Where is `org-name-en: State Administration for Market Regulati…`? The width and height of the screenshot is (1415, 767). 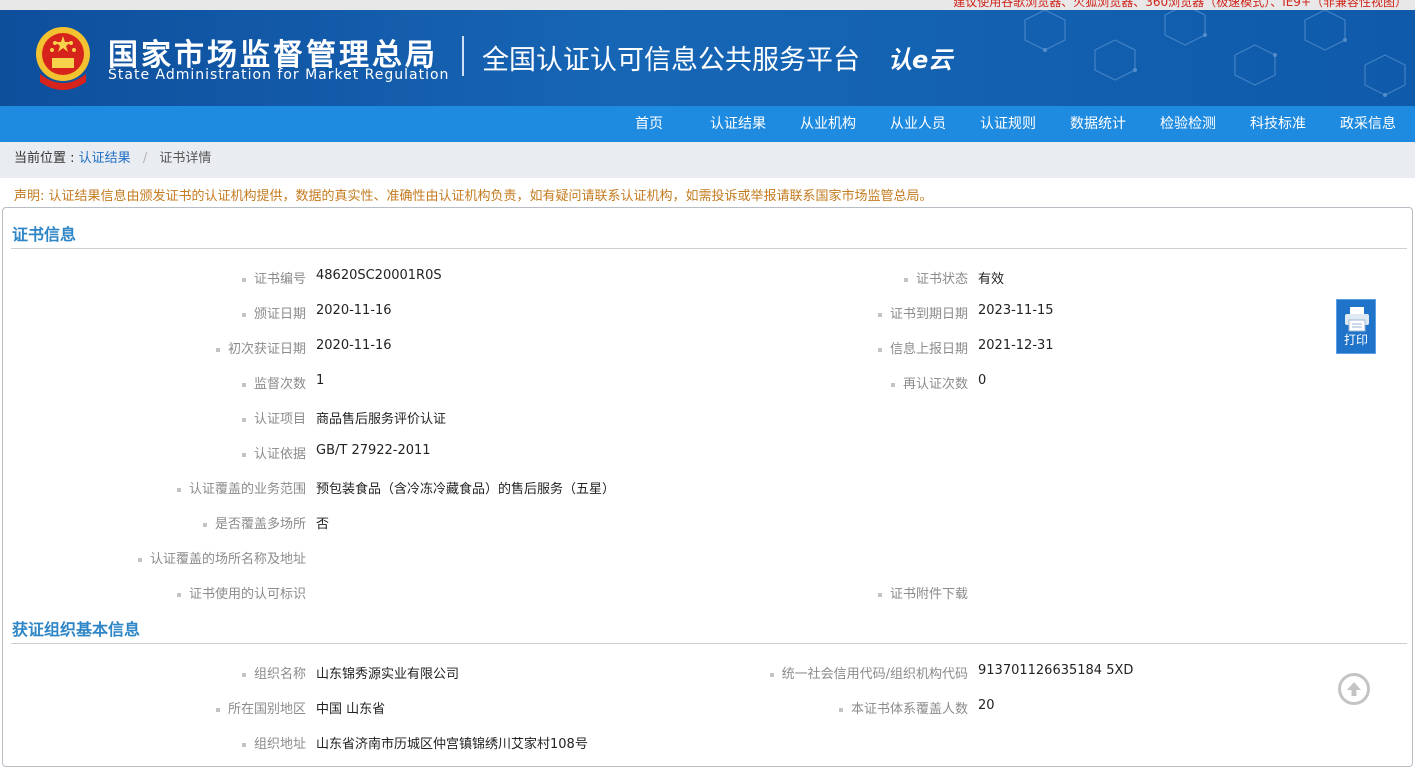 org-name-en: State Administration for Market Regulati… is located at coordinates (279, 75).